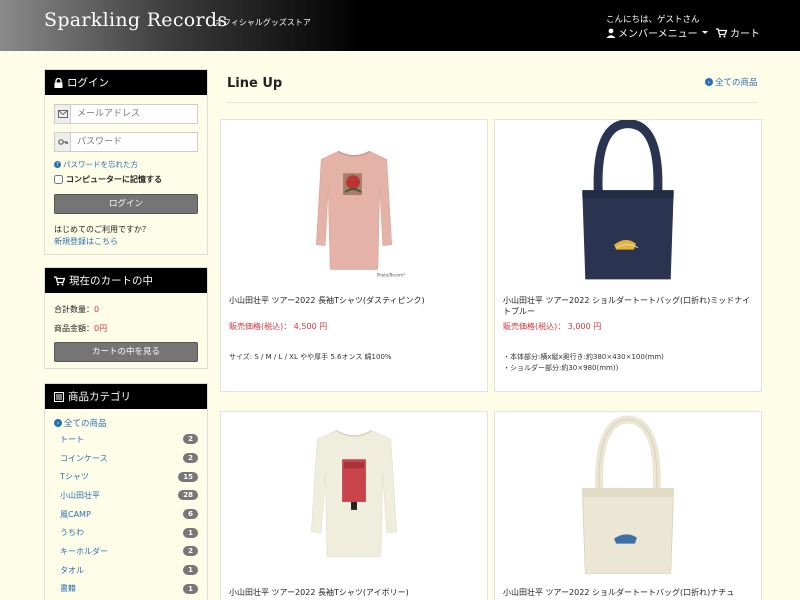 Image resolution: width=800 pixels, height=600 pixels. I want to click on category-item-label: 書籍, so click(68, 588).